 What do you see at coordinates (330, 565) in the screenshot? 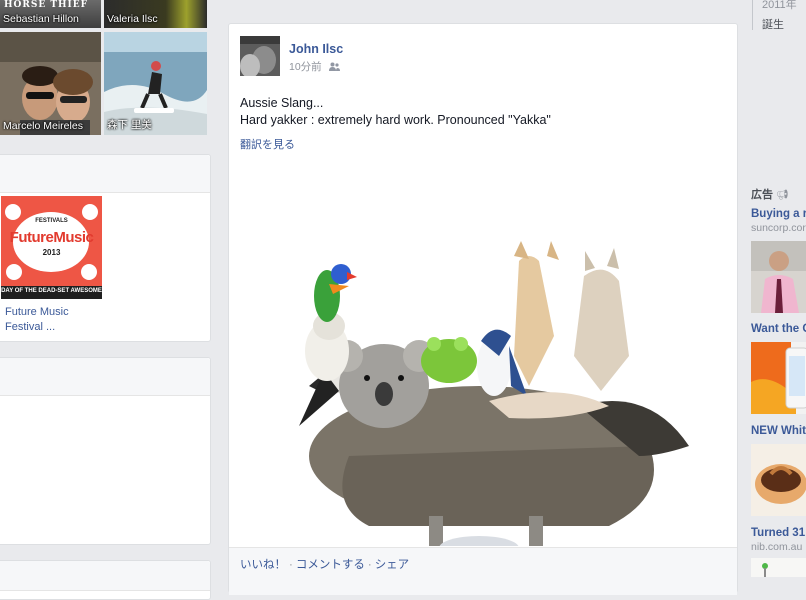
I see `comment-link: コメントする` at bounding box center [330, 565].